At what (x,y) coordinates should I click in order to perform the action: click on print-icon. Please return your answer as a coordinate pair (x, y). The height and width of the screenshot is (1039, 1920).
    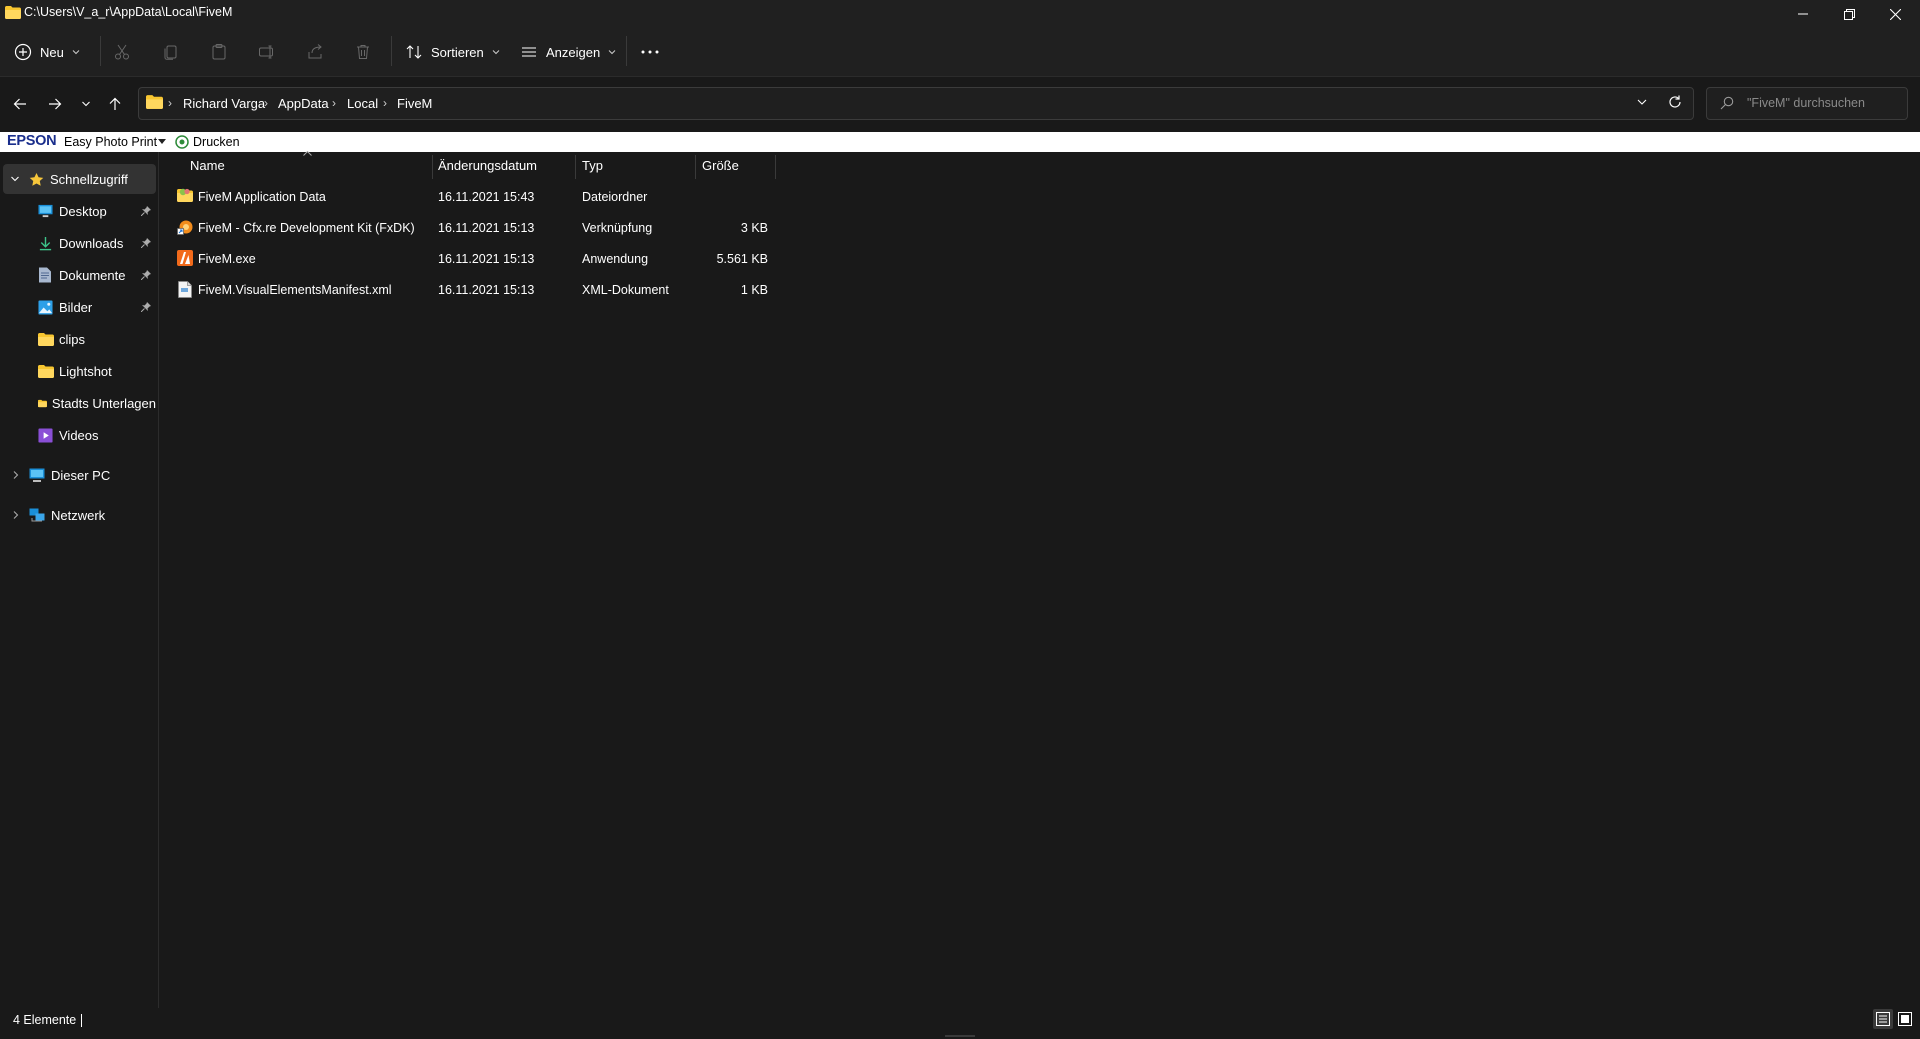
    Looking at the image, I should click on (182, 142).